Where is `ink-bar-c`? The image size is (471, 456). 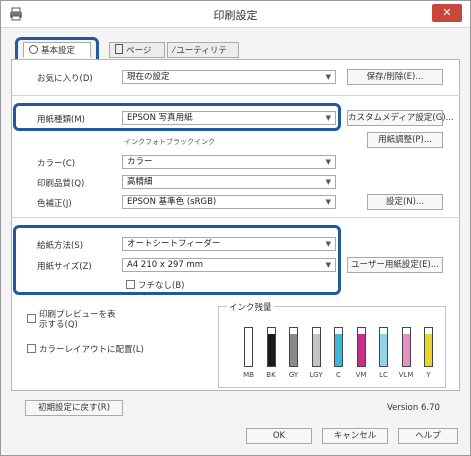 ink-bar-c is located at coordinates (338, 347).